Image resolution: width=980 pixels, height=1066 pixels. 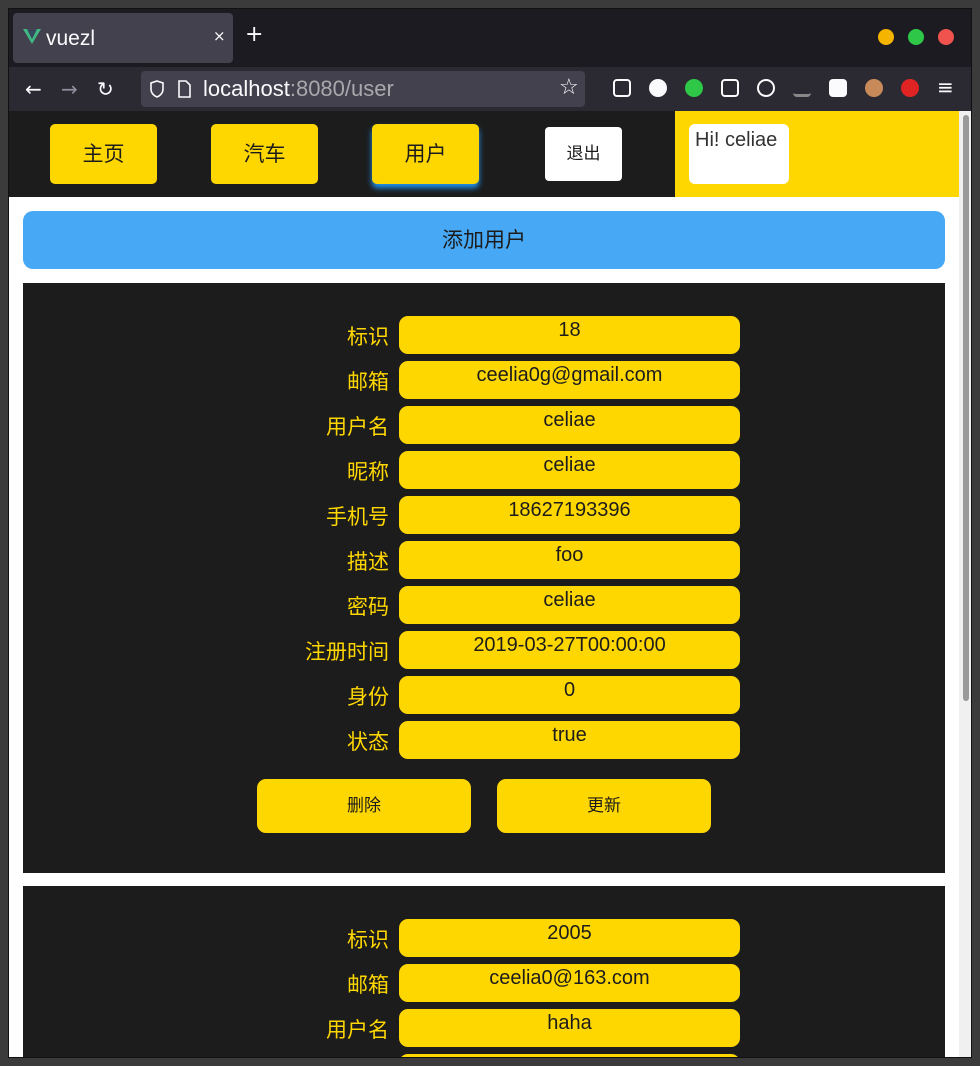 I want to click on field-row: 手机号 18627193396, so click(x=484, y=515).